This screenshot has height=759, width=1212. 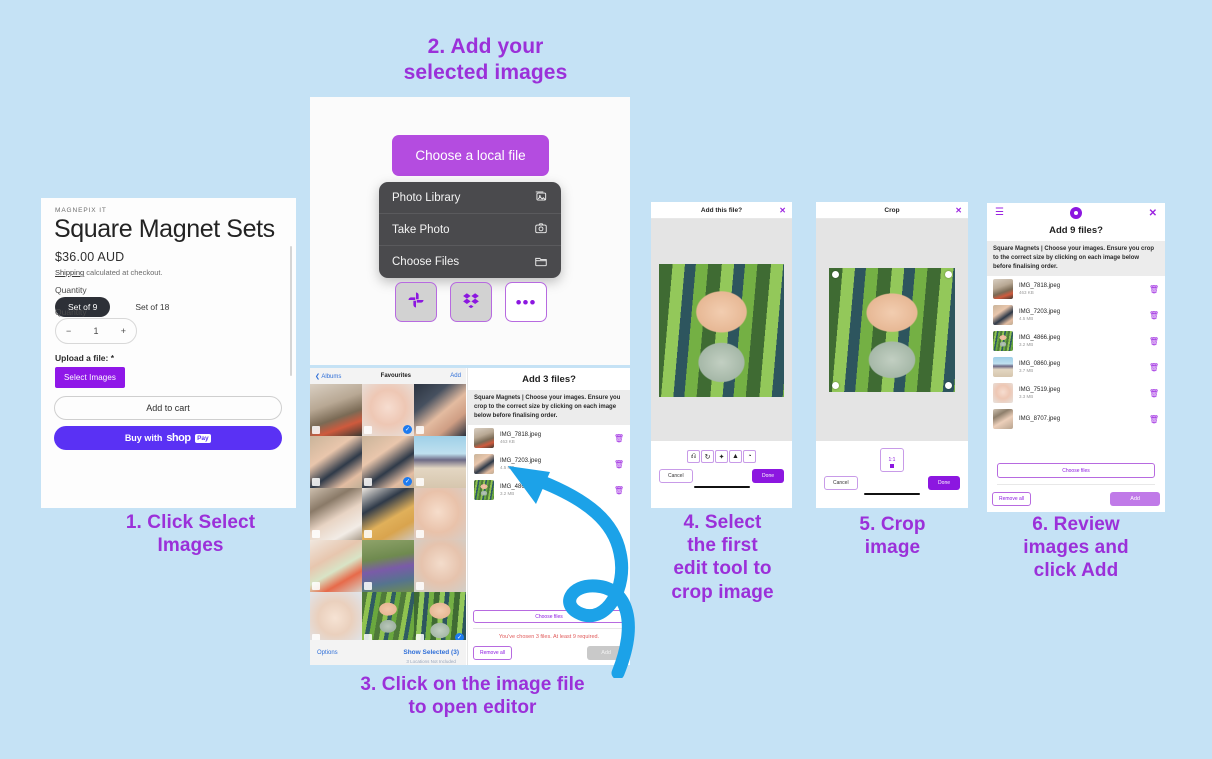 What do you see at coordinates (1081, 419) in the screenshot?
I see `file-meta: IMG_8707.jpeg` at bounding box center [1081, 419].